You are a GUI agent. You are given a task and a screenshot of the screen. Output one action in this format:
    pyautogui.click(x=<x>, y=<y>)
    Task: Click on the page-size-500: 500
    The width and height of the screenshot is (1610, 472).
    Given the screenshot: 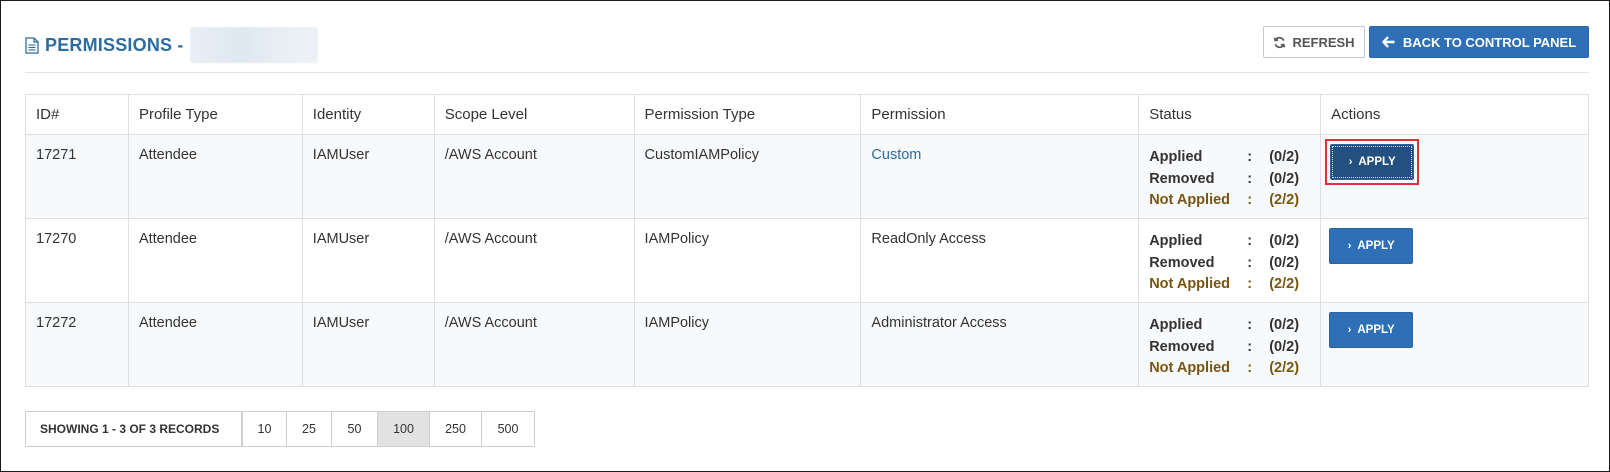 What is the action you would take?
    pyautogui.click(x=507, y=429)
    